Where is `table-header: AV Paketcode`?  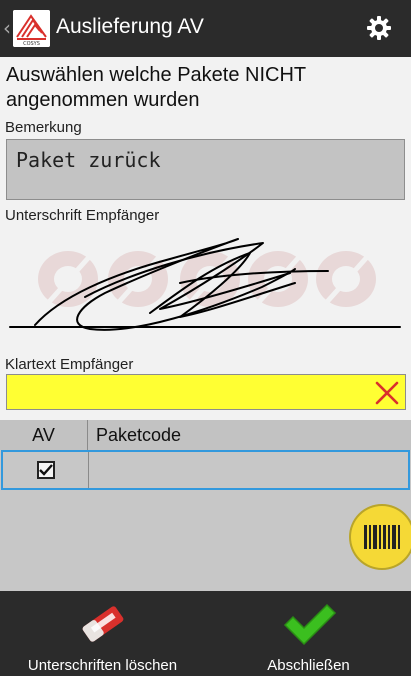
table-header: AV Paketcode is located at coordinates (205, 435).